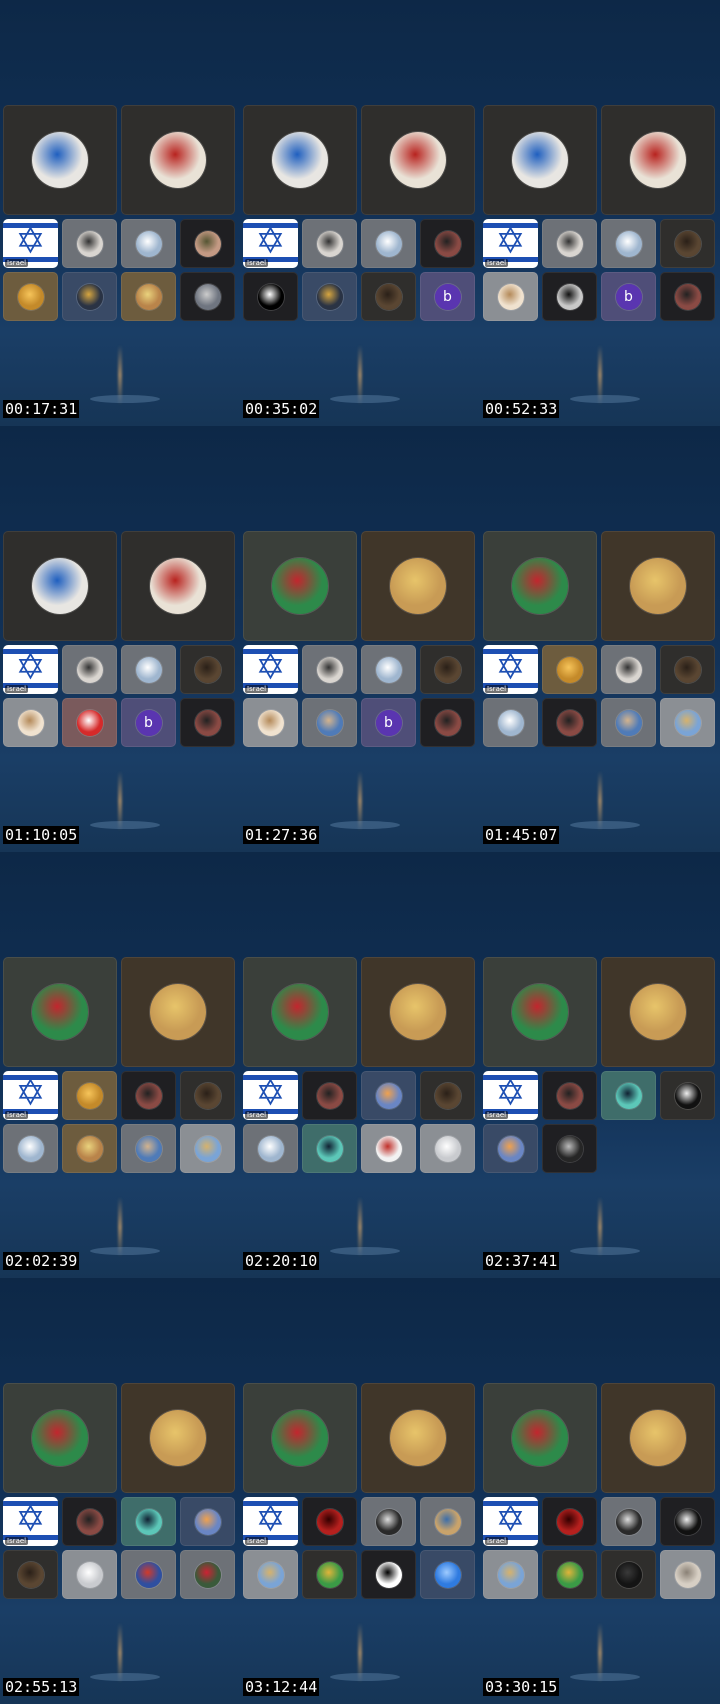  Describe the element at coordinates (687, 1574) in the screenshot. I see `old-man-participant-tile` at that location.